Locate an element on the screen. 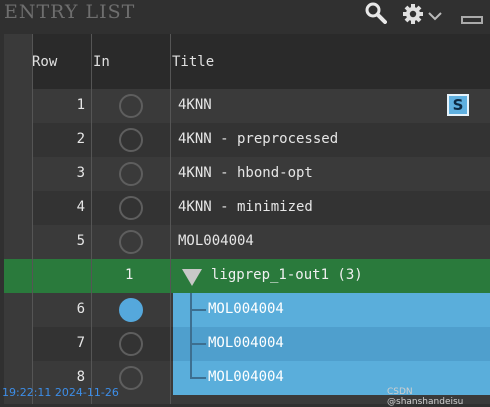 The image size is (490, 407). chevron-down-icon is located at coordinates (435, 17).